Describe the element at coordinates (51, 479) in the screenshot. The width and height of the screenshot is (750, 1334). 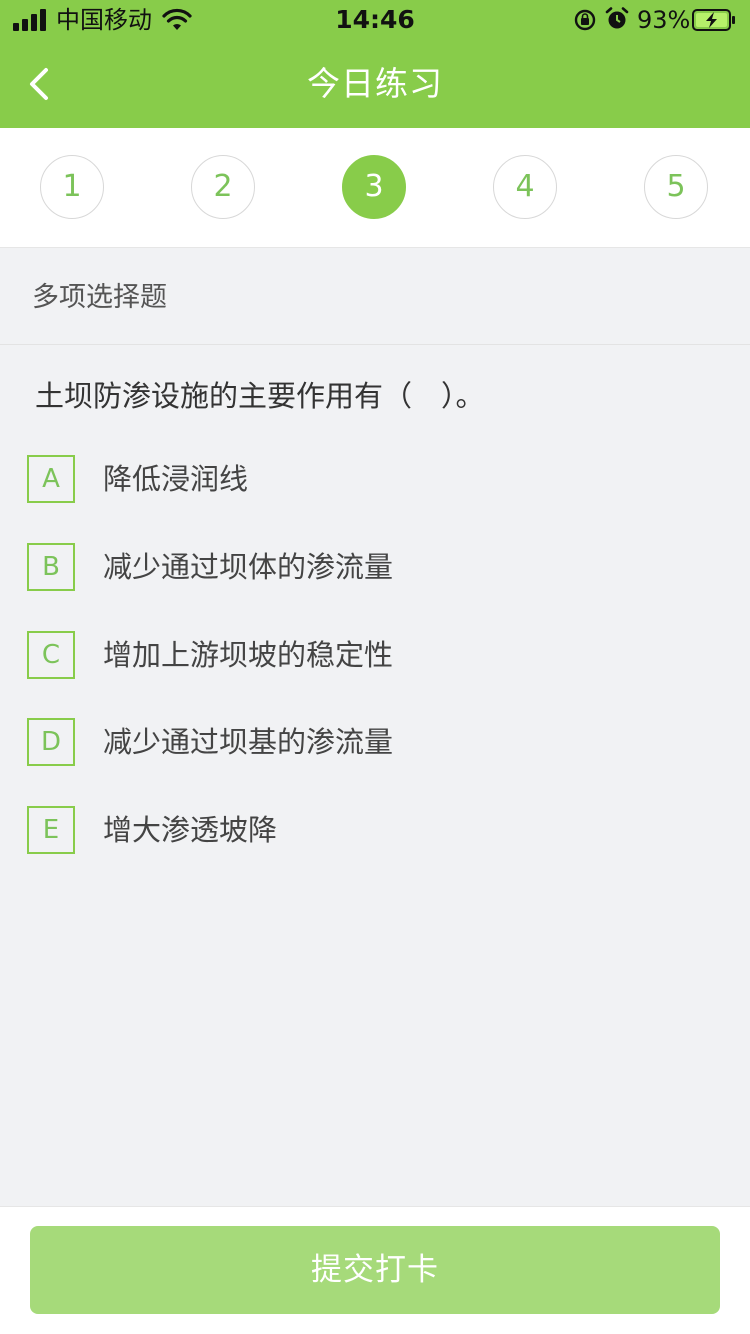
I see `option-a-checkbox: A` at that location.